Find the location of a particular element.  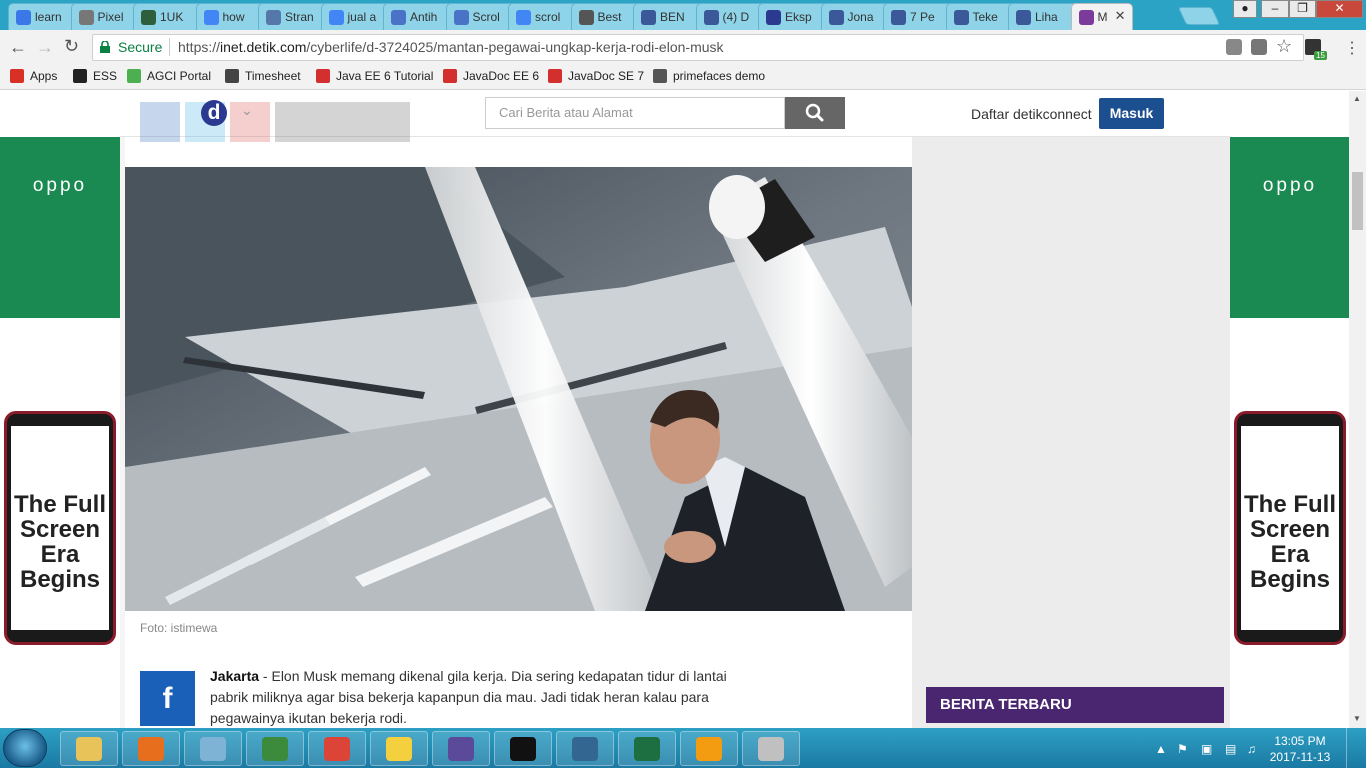

secure-label: Secure is located at coordinates (140, 47).